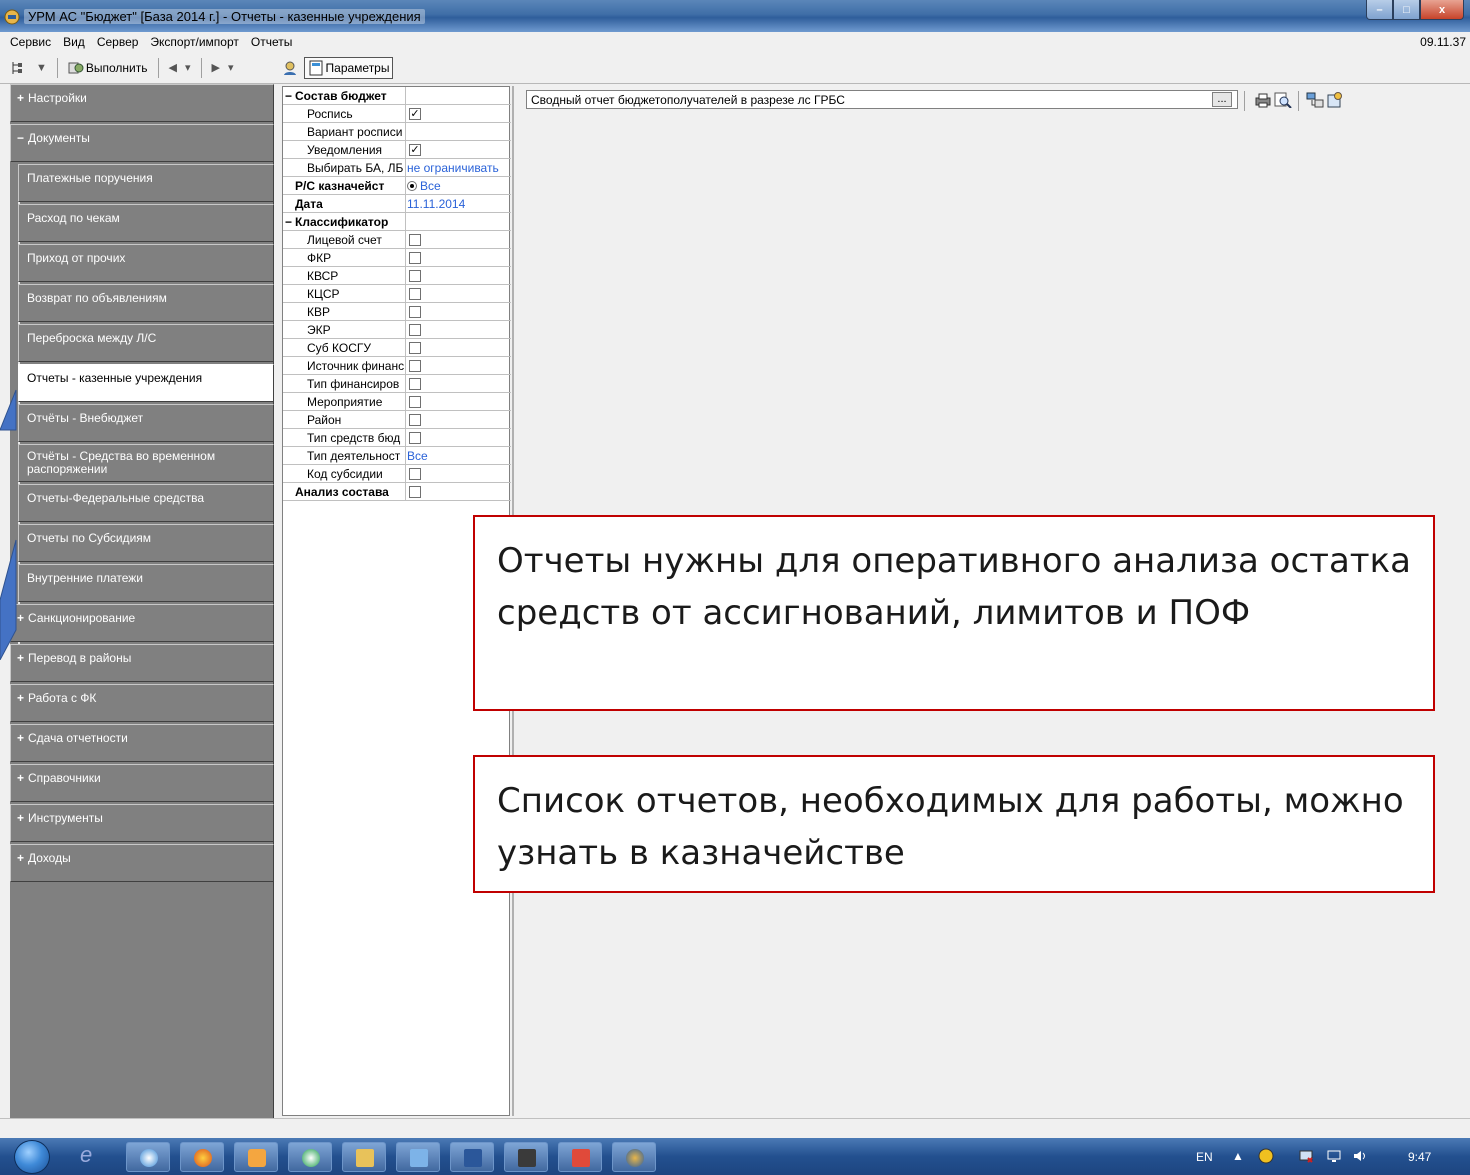 This screenshot has width=1470, height=1175. I want to click on menu-item-reports: Отчеты, so click(271, 42).